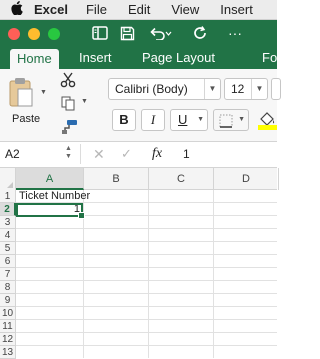  Describe the element at coordinates (138, 33) in the screenshot. I see `window-title-bar: ···` at that location.